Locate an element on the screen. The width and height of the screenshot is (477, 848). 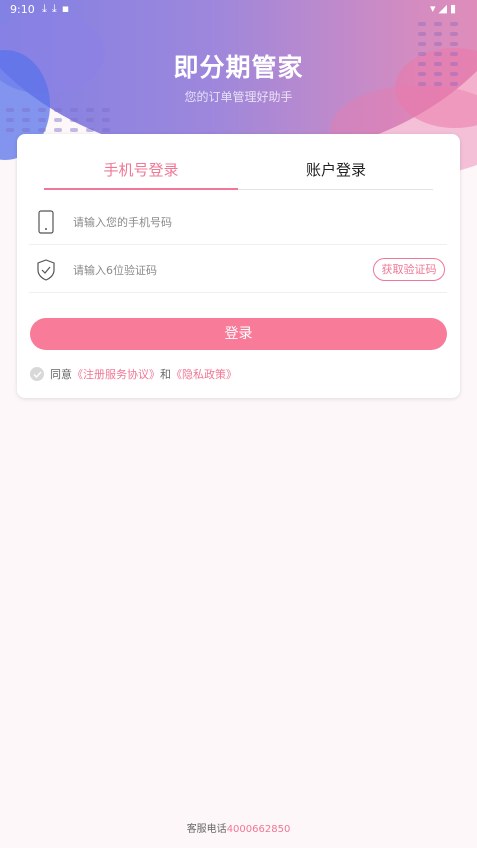
code-field-row: 获取验证码 is located at coordinates (238, 269).